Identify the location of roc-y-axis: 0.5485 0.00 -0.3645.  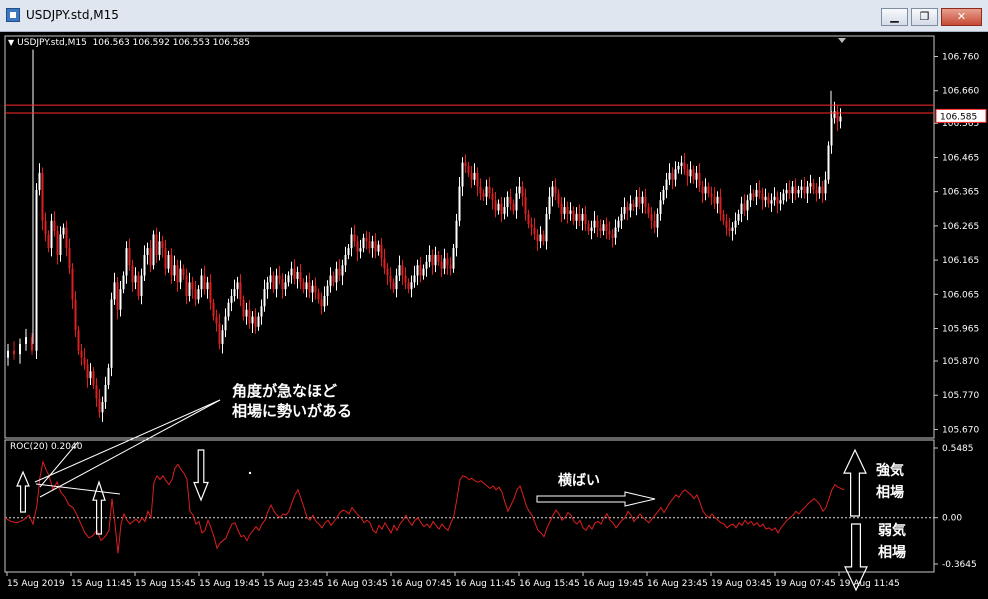
(955, 507).